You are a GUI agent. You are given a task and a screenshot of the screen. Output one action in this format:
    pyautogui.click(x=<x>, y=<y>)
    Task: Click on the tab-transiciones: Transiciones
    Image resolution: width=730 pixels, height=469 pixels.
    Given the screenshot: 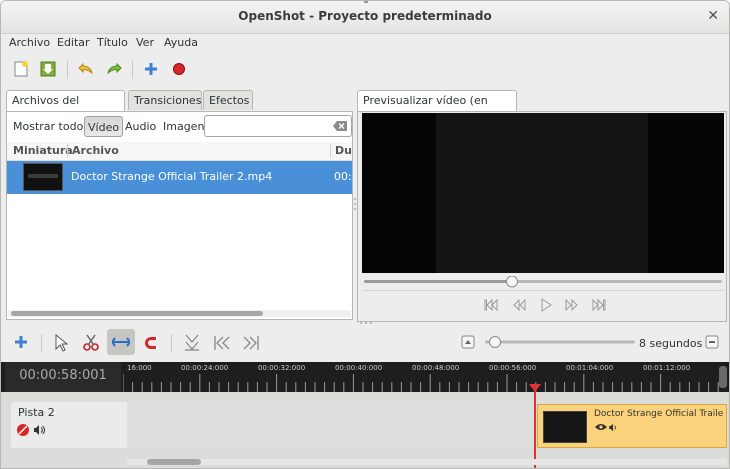 What is the action you would take?
    pyautogui.click(x=165, y=100)
    